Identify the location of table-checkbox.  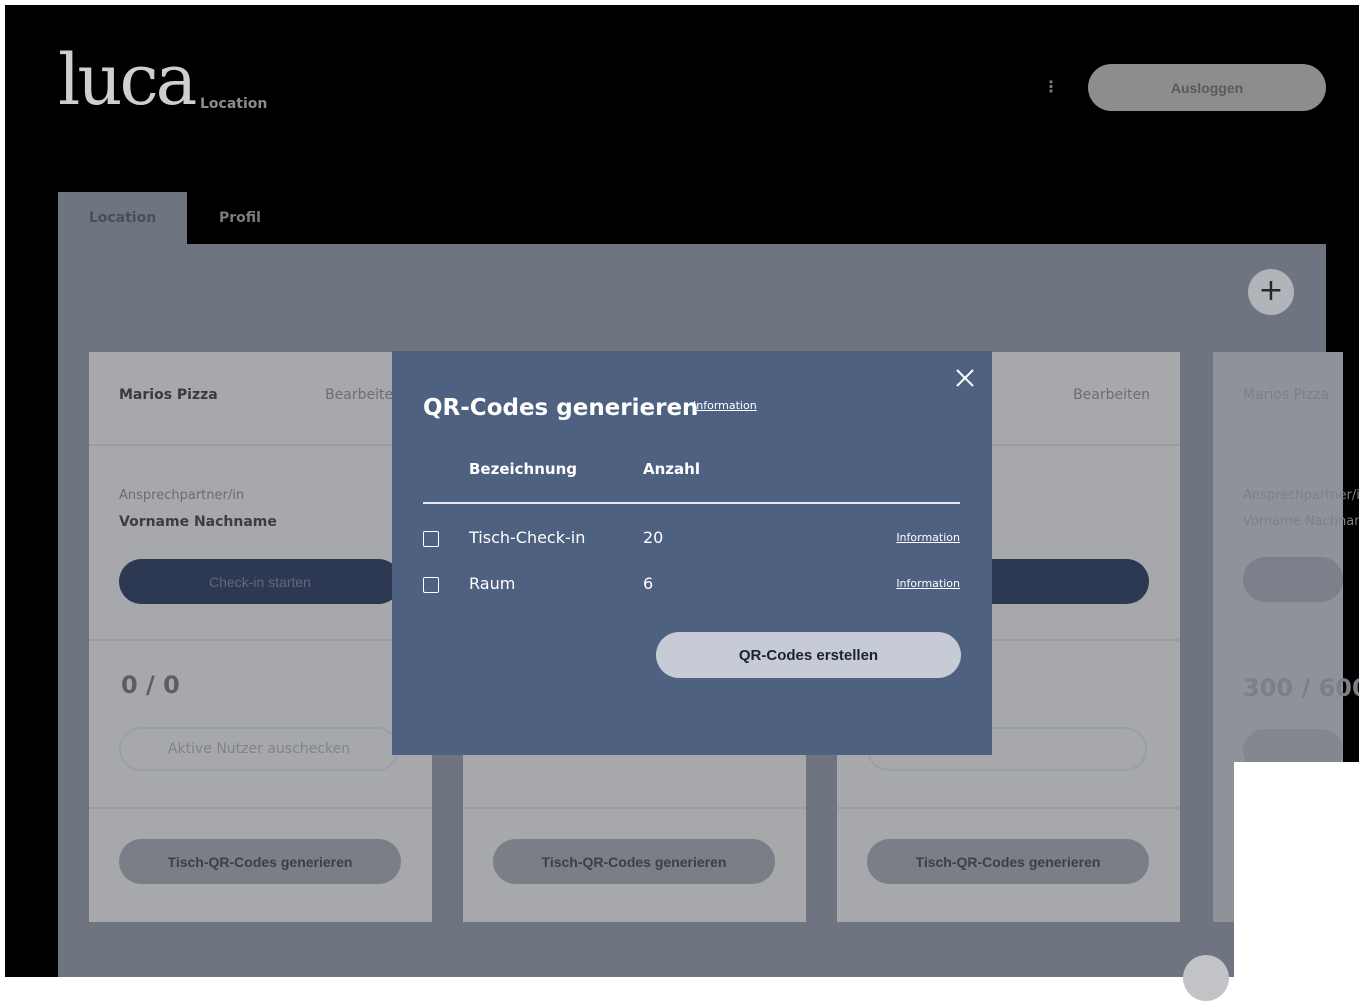
(431, 539).